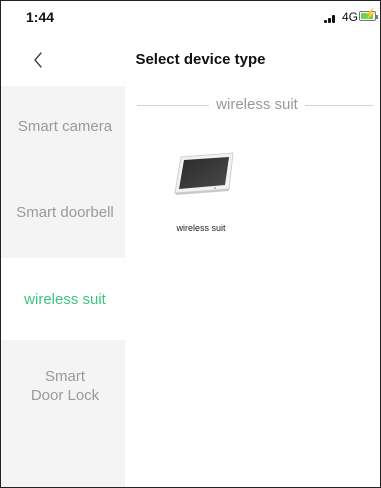 The image size is (381, 488). I want to click on sidebar-item-smart-doorbell: Smart doorbell, so click(63, 212).